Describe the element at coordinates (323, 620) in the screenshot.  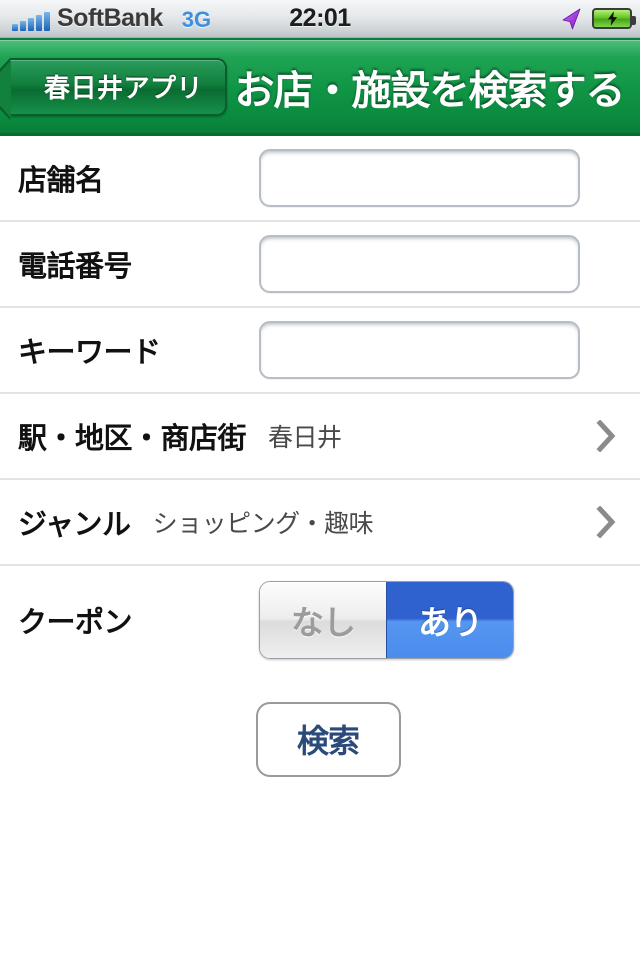
I see `coupon-option-none: なし` at that location.